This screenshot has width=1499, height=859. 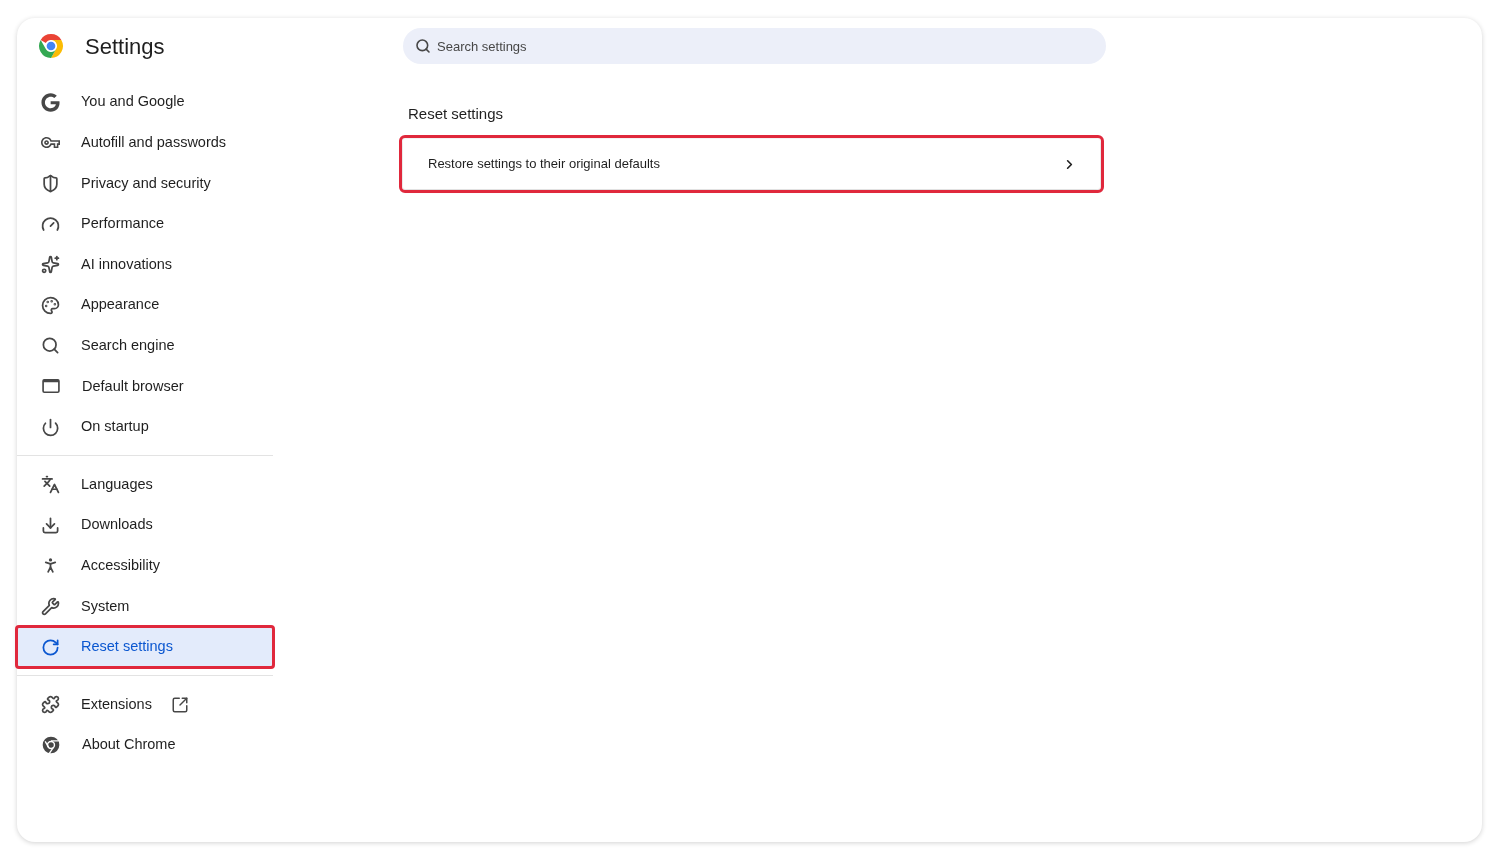 I want to click on sidebar-item: On startup, so click(x=145, y=427).